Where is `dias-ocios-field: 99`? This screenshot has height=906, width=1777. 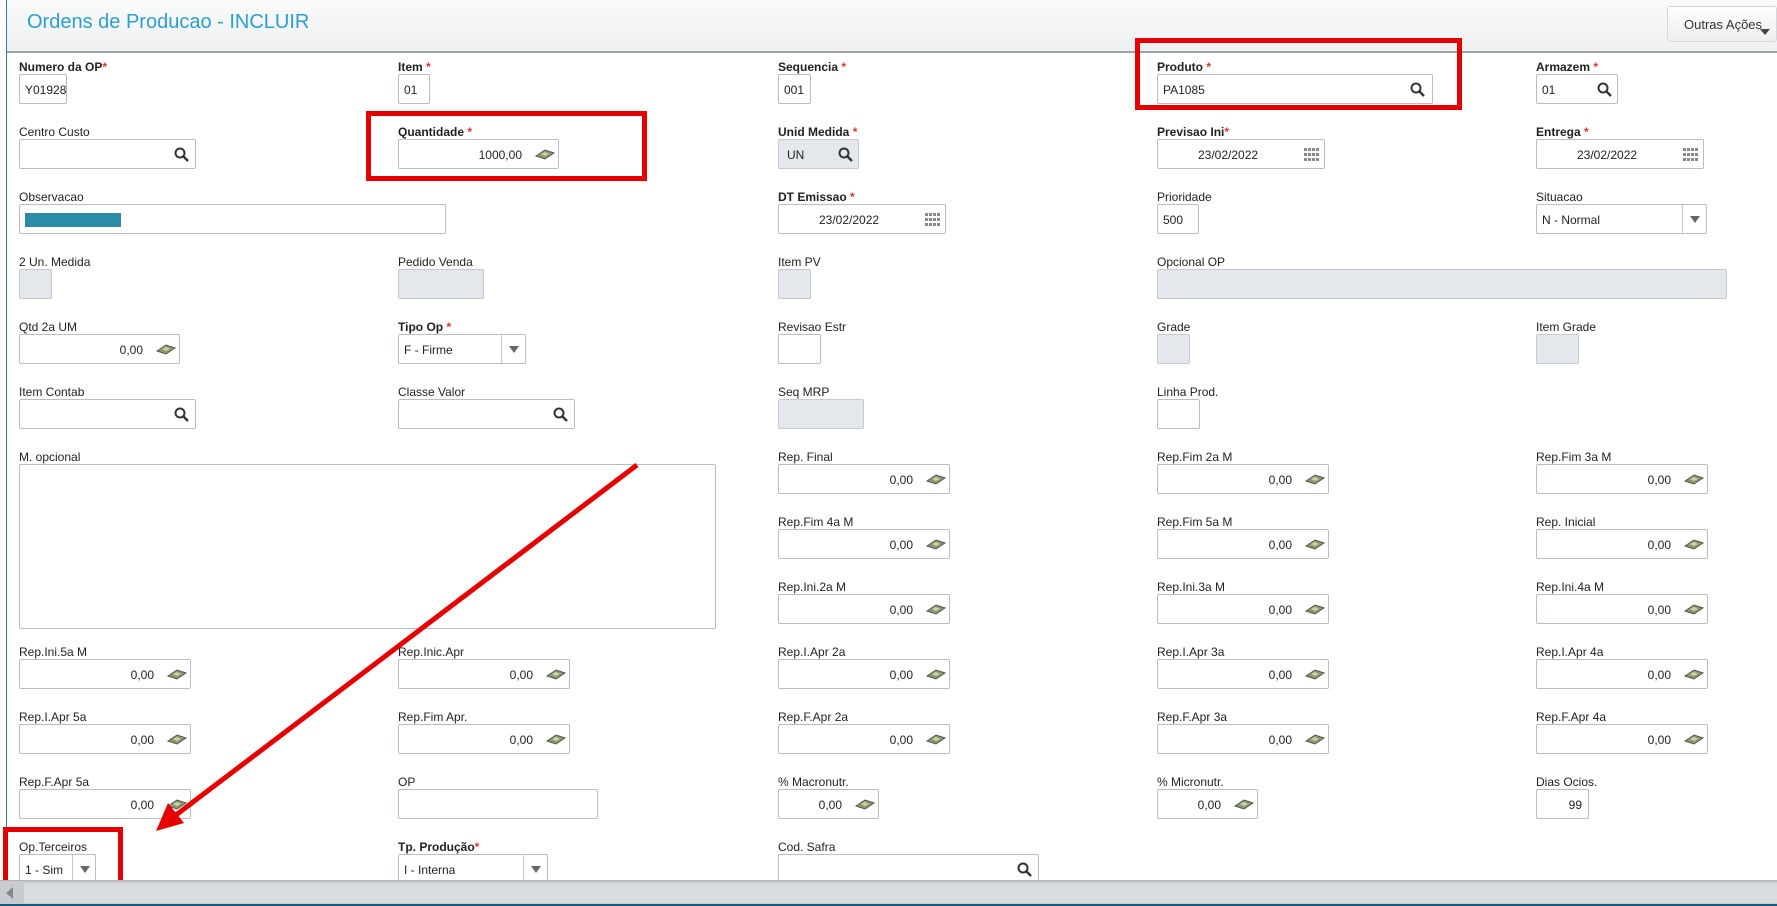 dias-ocios-field: 99 is located at coordinates (1562, 804).